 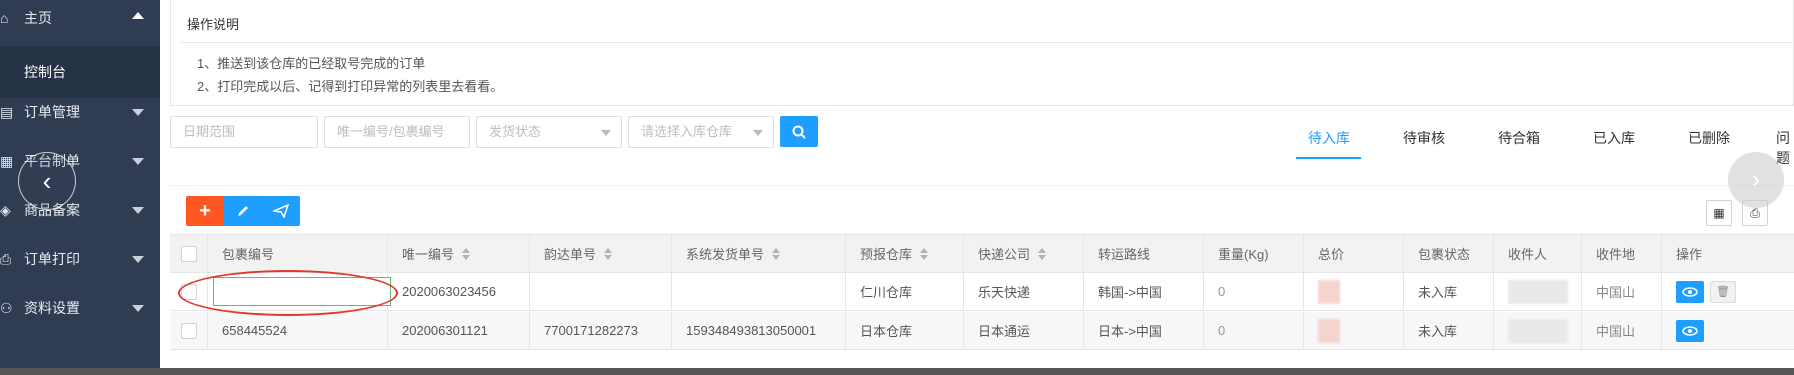 I want to click on column-header: 重量(Kg), so click(x=1254, y=253).